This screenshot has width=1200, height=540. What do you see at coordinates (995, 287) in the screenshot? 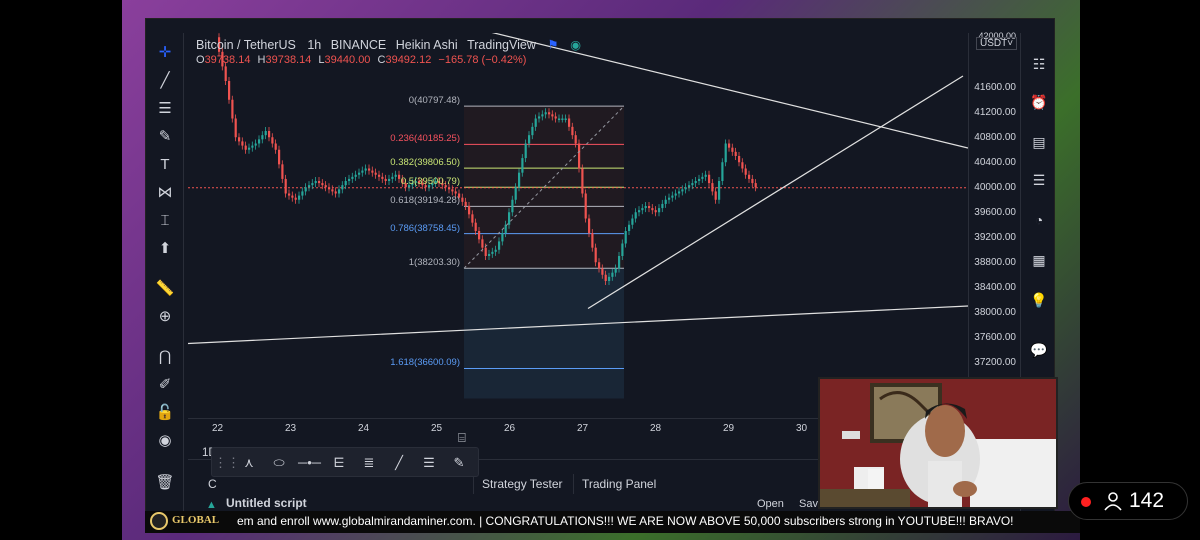
I see `price-tick: 38400.00` at bounding box center [995, 287].